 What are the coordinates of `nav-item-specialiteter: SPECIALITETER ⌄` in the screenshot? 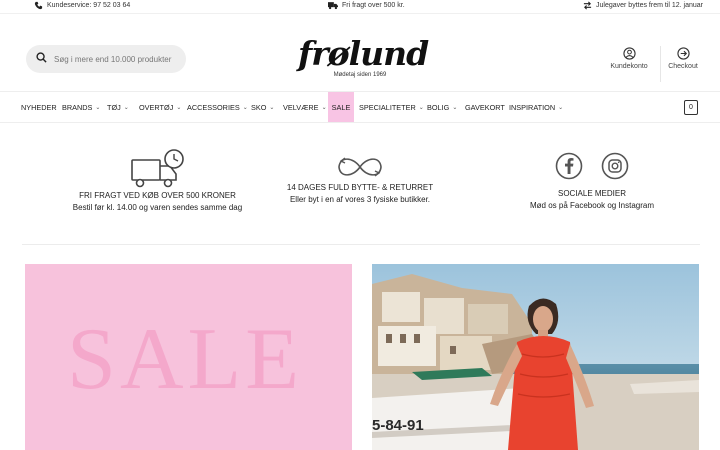 It's located at (391, 107).